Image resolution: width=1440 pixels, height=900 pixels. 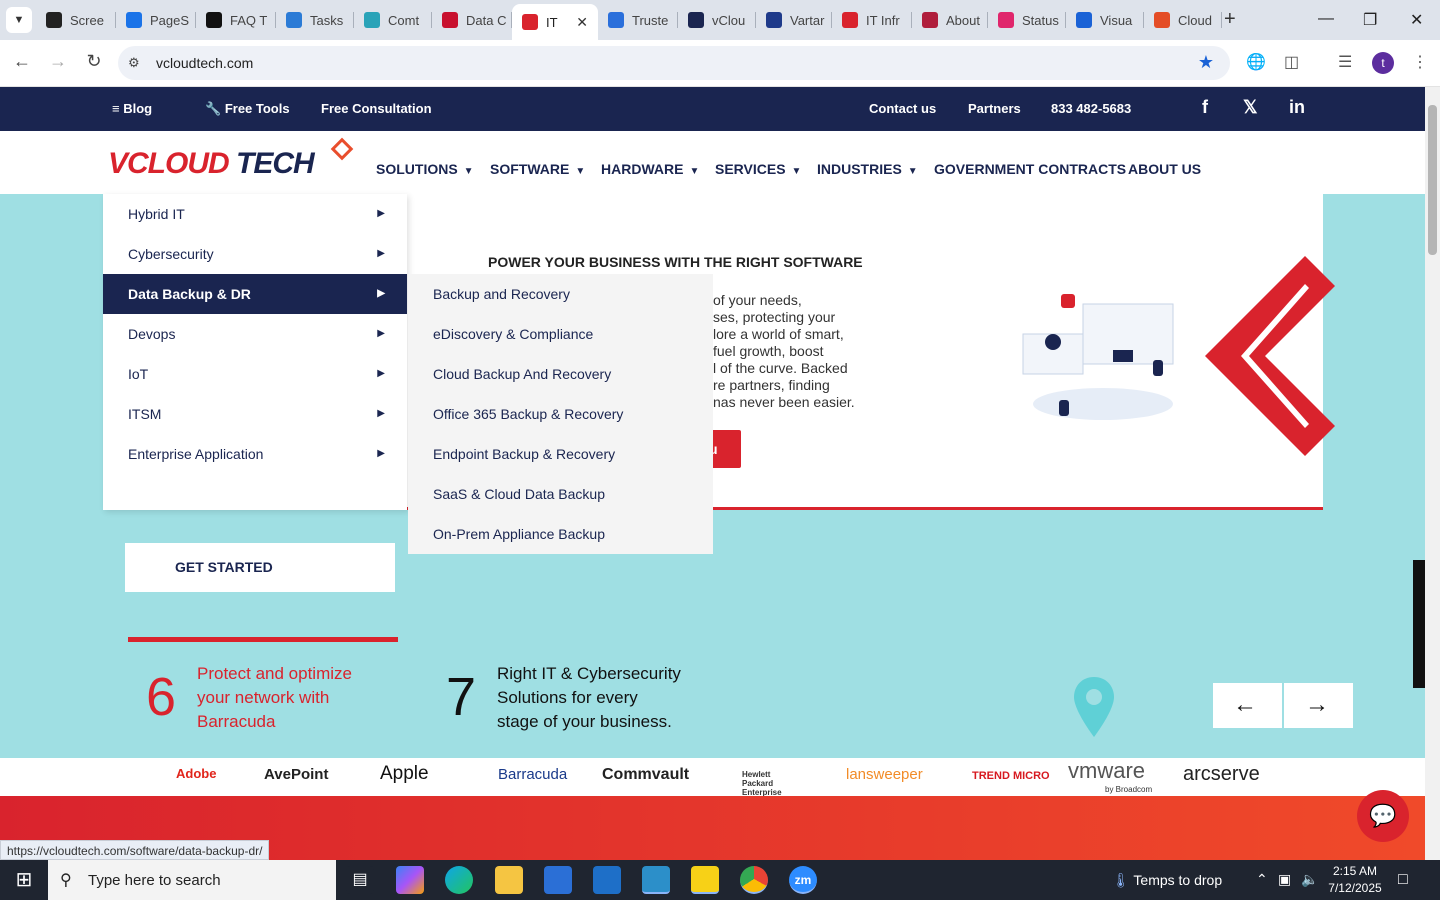 I want to click on windows-start-icon: ⊞, so click(x=24, y=880).